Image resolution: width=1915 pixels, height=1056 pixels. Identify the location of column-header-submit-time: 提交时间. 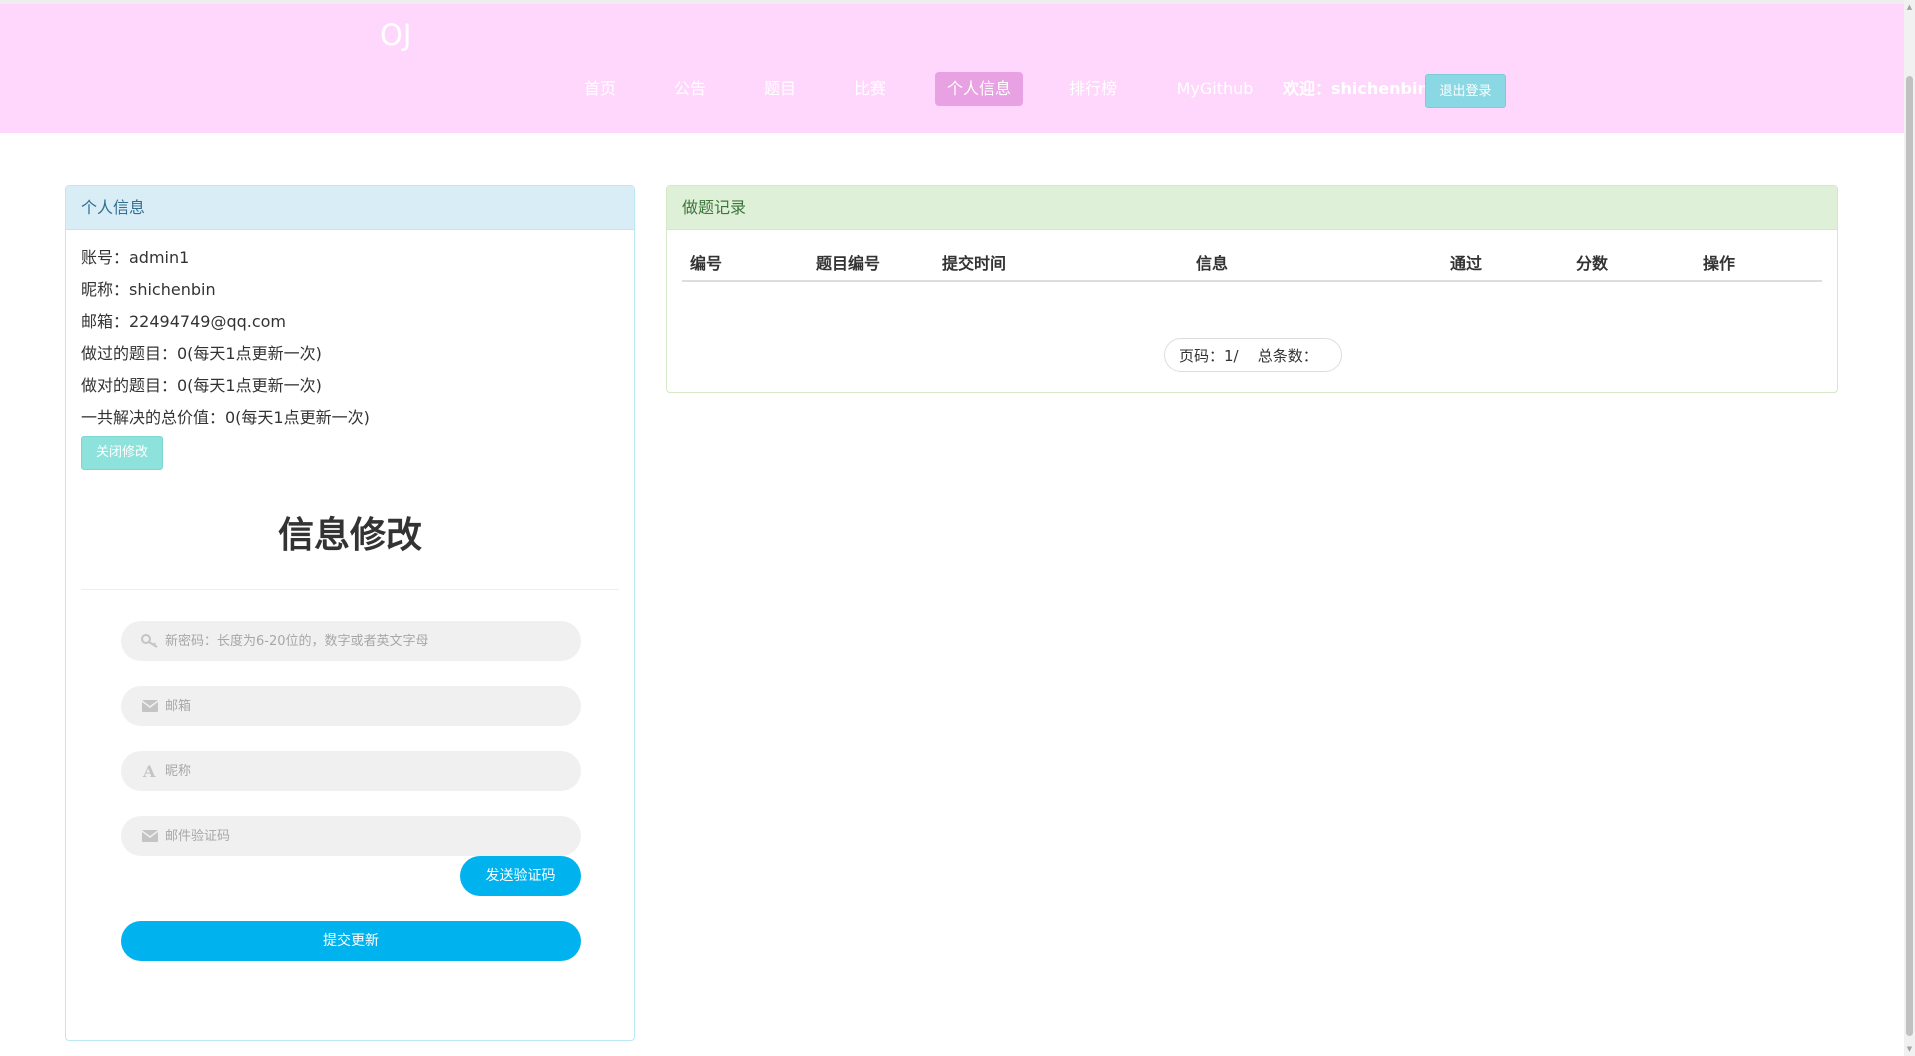
(974, 263).